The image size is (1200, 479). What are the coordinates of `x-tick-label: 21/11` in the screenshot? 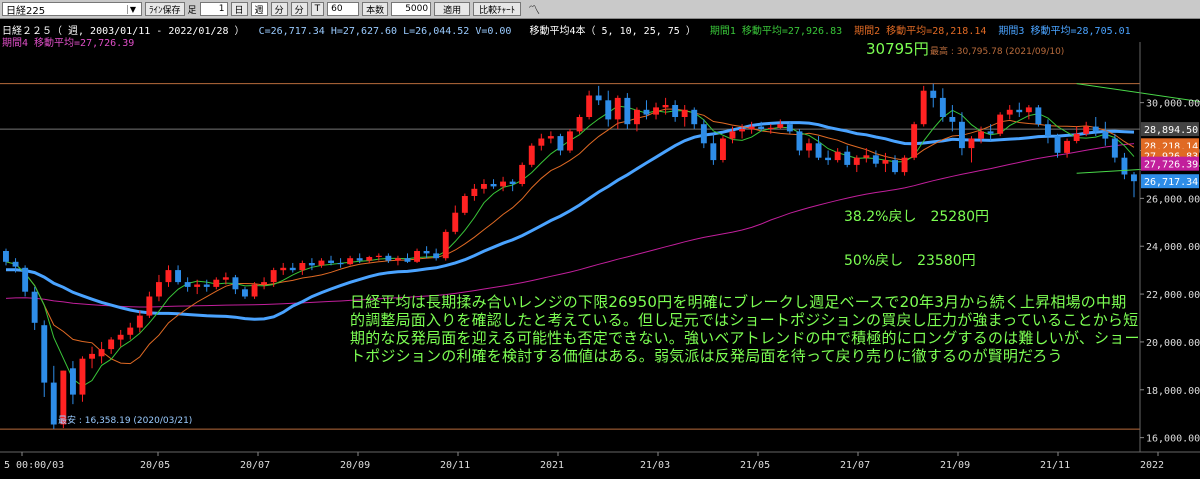 It's located at (1055, 465).